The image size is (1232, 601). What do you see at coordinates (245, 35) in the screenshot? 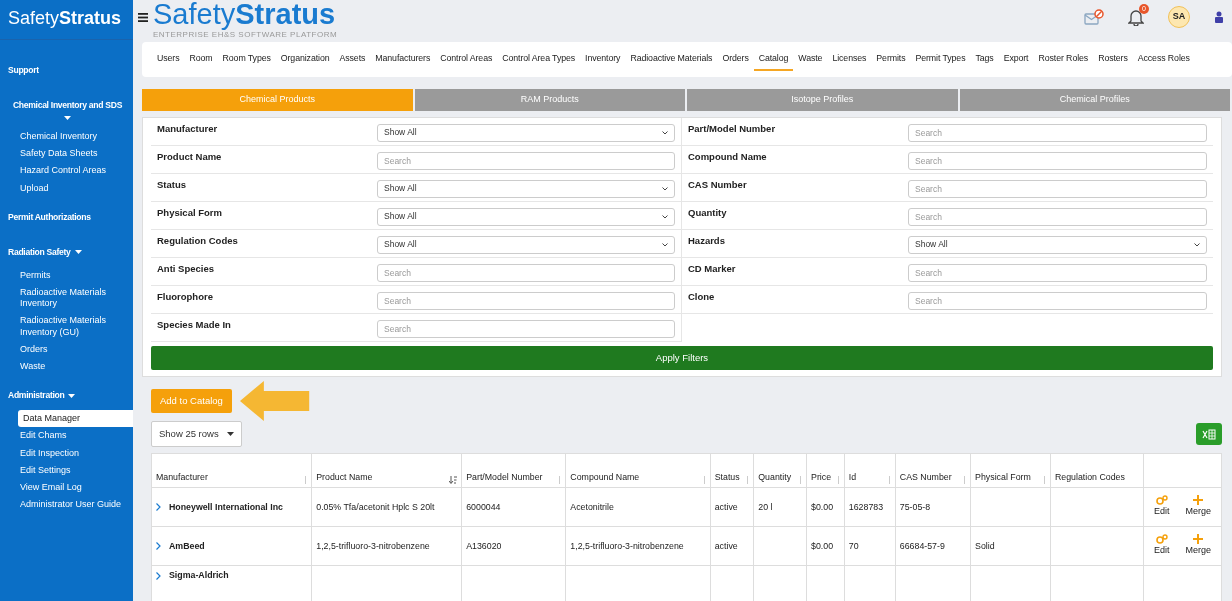
I see `logo-tagline: ENTERPRISE EH&S SOFTWARE PLATFORM` at bounding box center [245, 35].